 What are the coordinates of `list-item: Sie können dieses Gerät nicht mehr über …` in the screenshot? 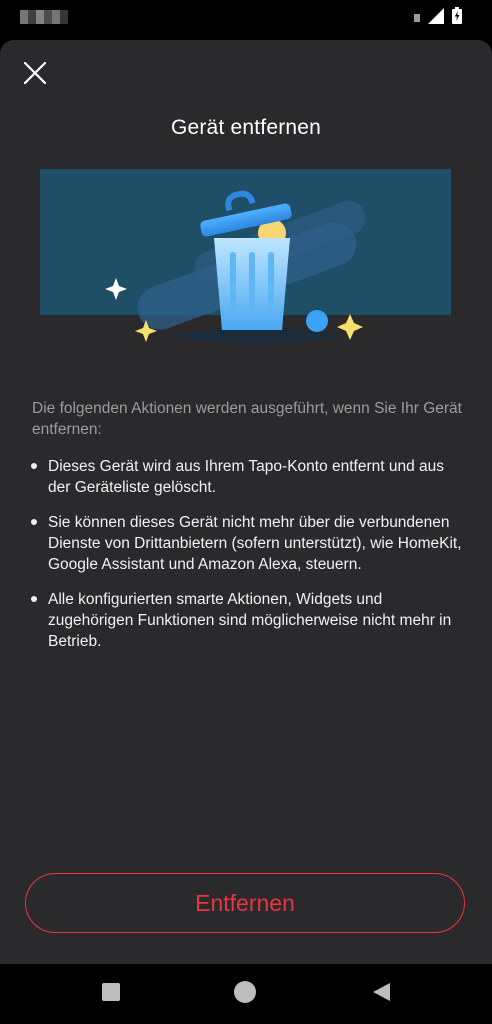 It's located at (246, 543).